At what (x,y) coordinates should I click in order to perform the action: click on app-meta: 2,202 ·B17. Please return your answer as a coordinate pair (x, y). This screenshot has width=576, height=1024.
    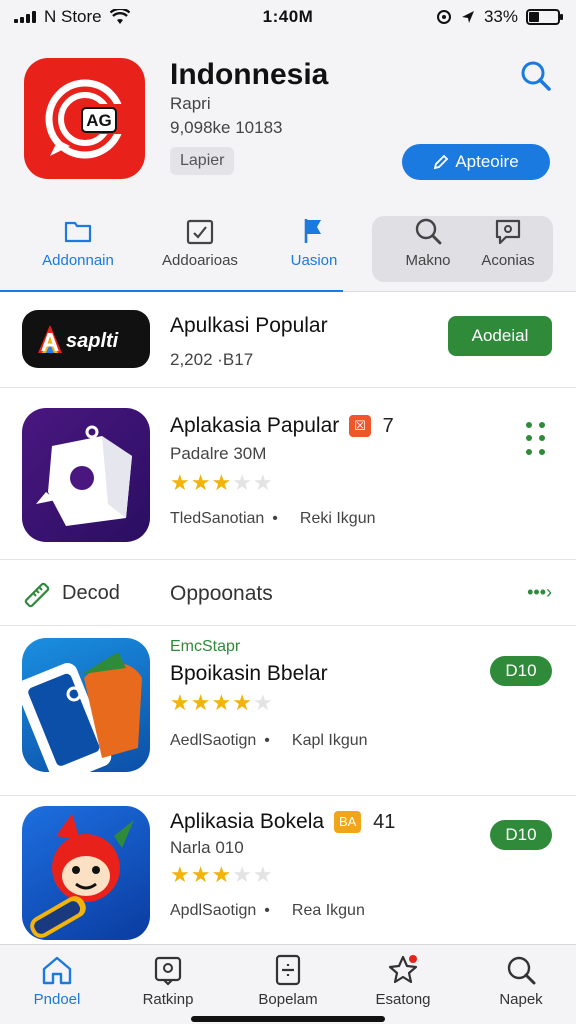
    Looking at the image, I should click on (212, 359).